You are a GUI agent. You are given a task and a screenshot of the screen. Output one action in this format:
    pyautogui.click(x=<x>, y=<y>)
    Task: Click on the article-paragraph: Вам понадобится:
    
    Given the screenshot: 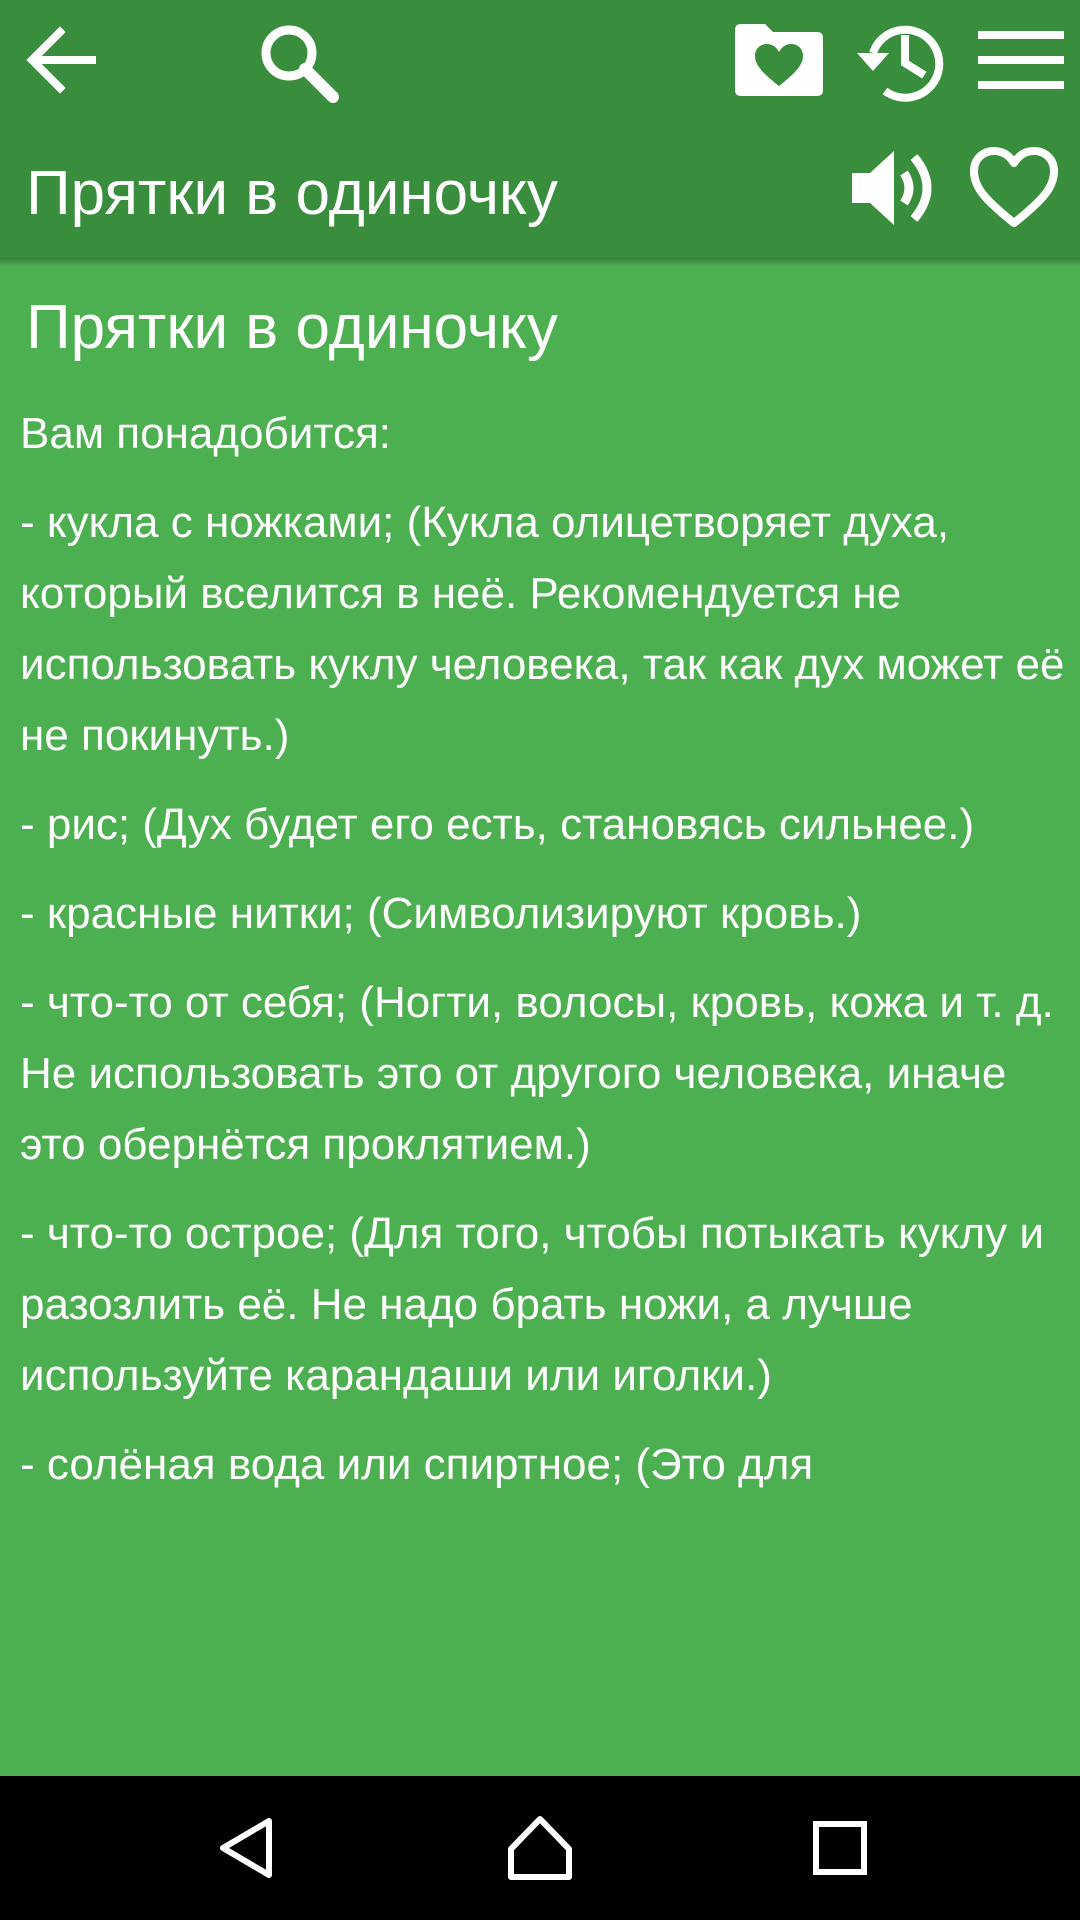 What is the action you would take?
    pyautogui.click(x=205, y=433)
    